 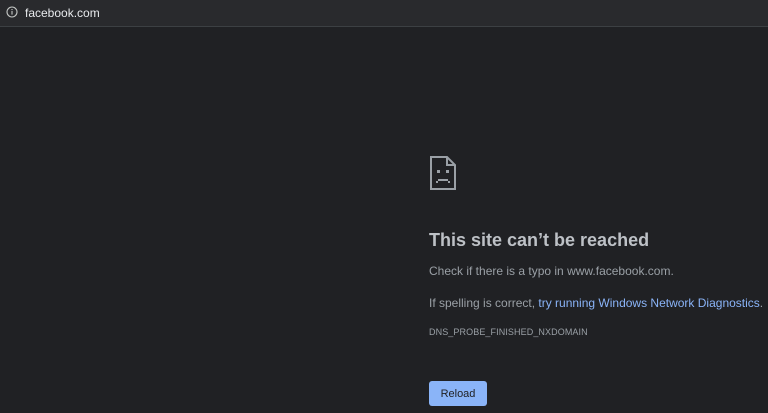 I want to click on url-text: facebook.com, so click(x=62, y=13).